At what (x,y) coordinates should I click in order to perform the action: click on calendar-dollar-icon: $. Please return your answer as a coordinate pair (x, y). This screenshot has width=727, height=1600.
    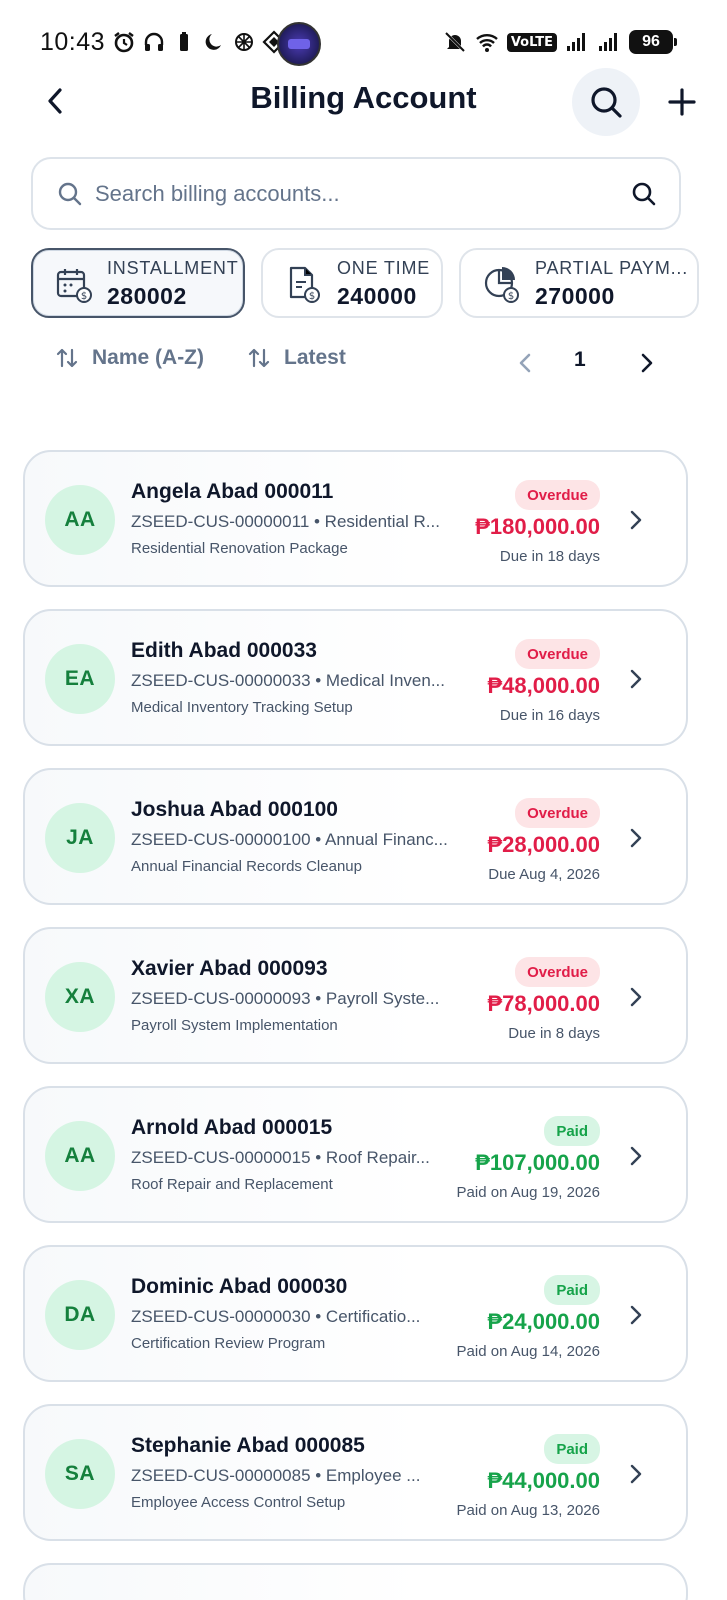
    Looking at the image, I should click on (74, 286).